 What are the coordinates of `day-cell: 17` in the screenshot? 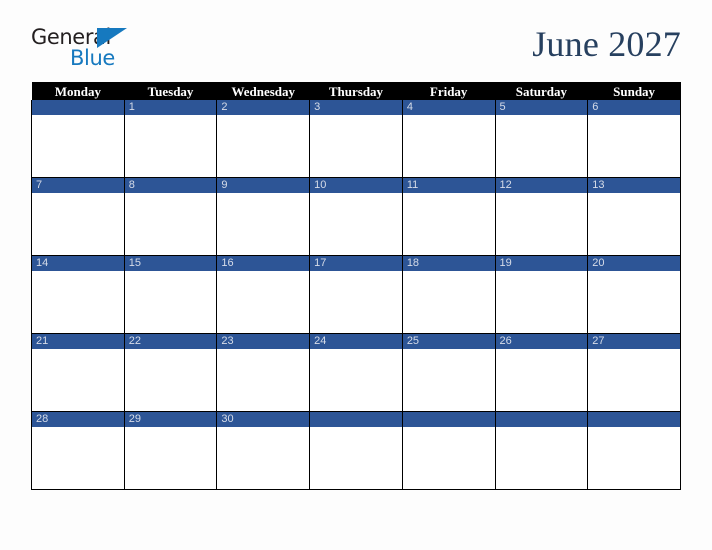 It's located at (356, 294).